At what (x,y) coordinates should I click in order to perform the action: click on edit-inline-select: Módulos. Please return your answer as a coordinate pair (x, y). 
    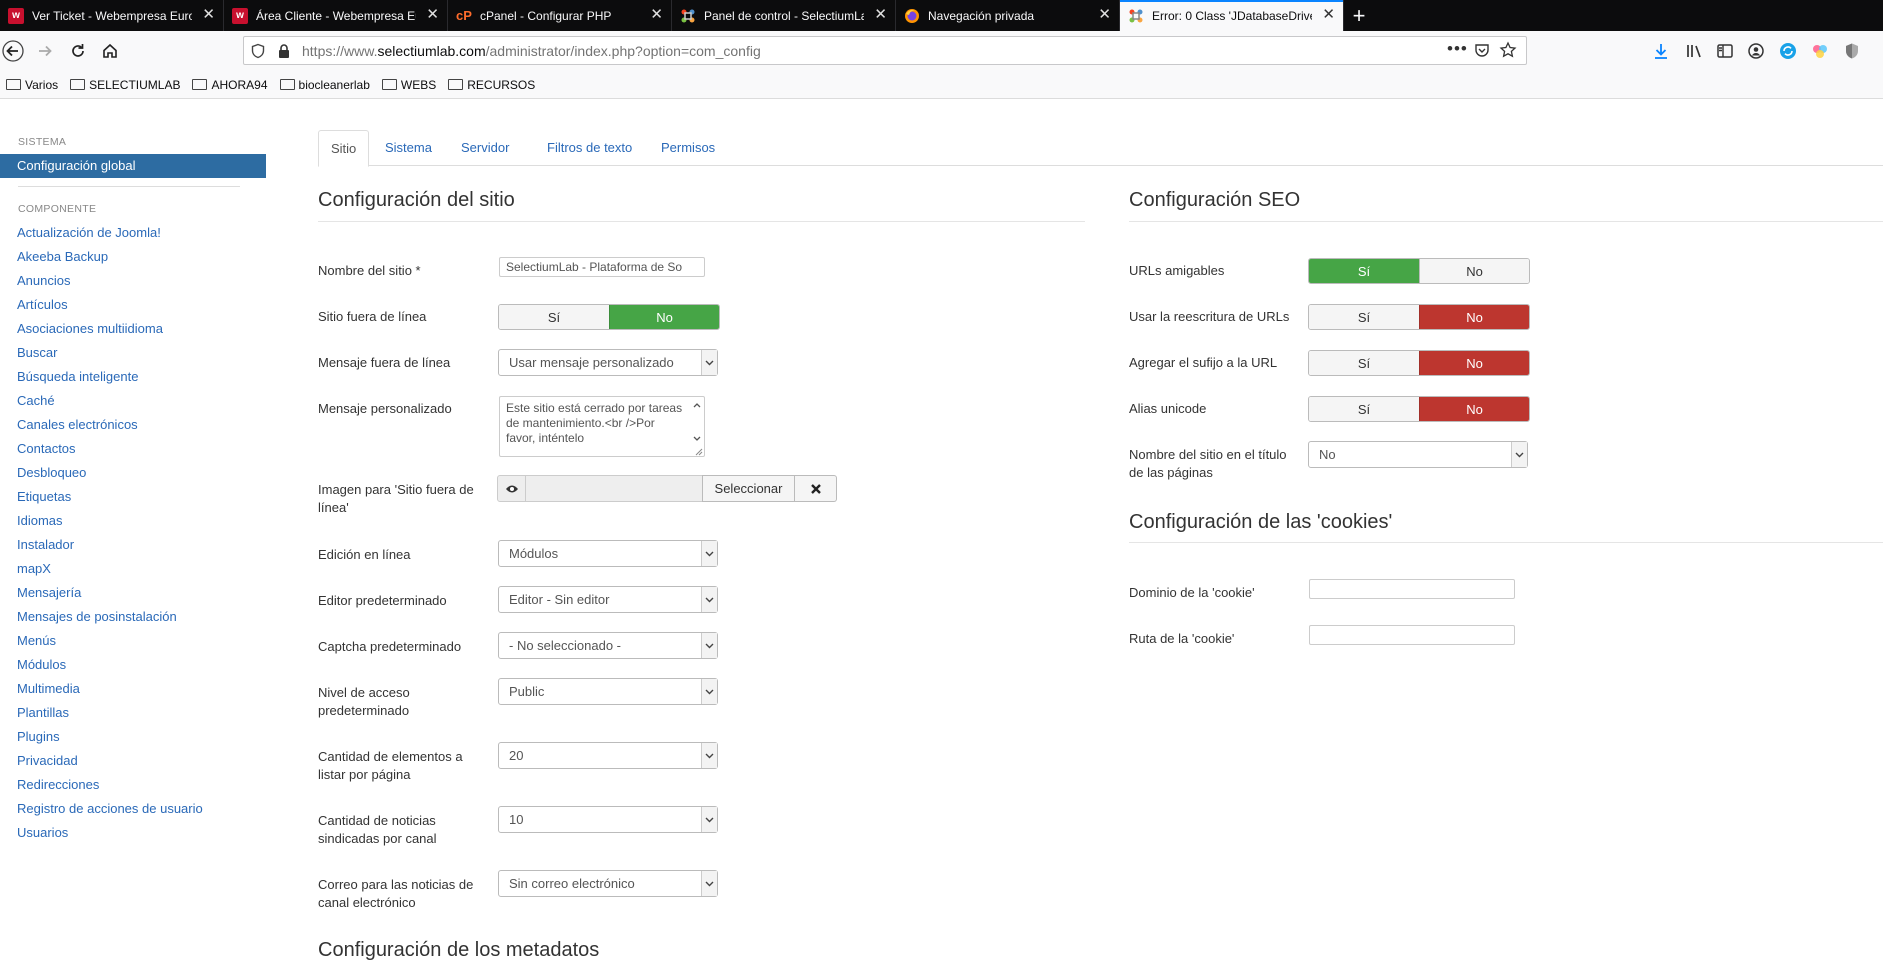
    Looking at the image, I should click on (608, 553).